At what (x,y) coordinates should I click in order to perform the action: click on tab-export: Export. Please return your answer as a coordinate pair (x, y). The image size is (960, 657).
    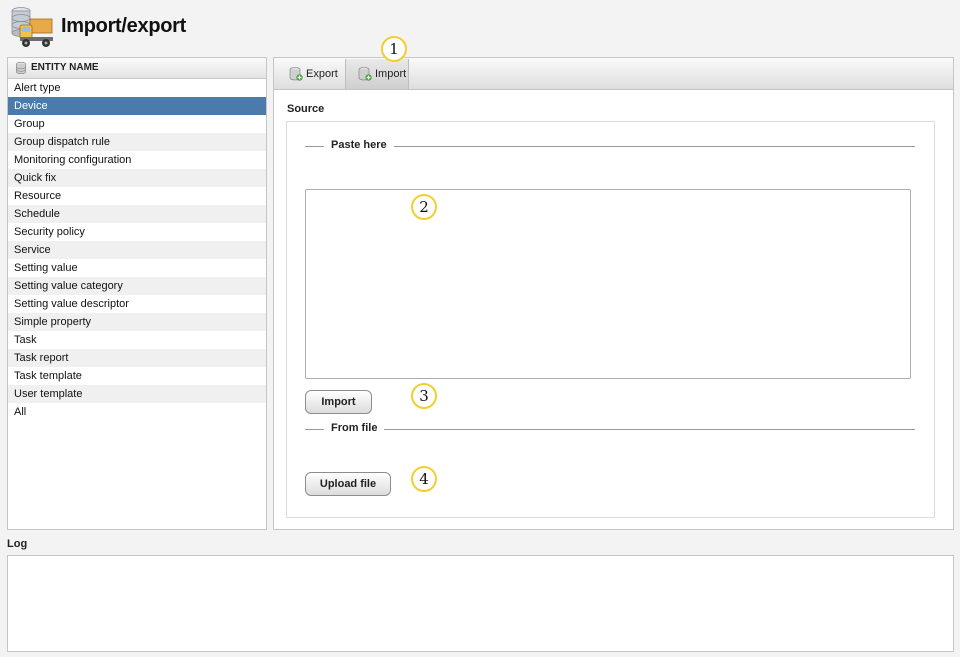
    Looking at the image, I should click on (313, 74).